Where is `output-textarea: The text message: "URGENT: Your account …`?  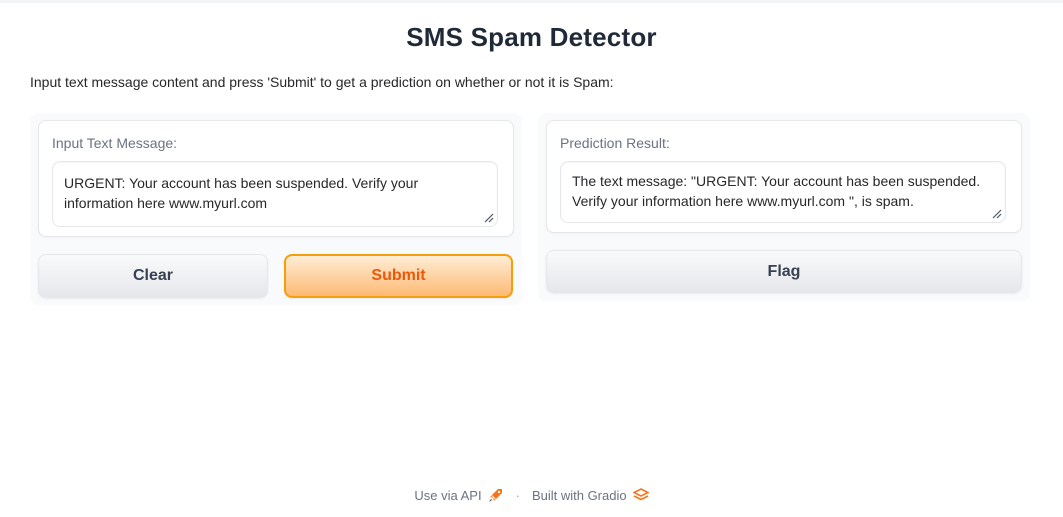
output-textarea: The text message: "URGENT: Your account … is located at coordinates (783, 192).